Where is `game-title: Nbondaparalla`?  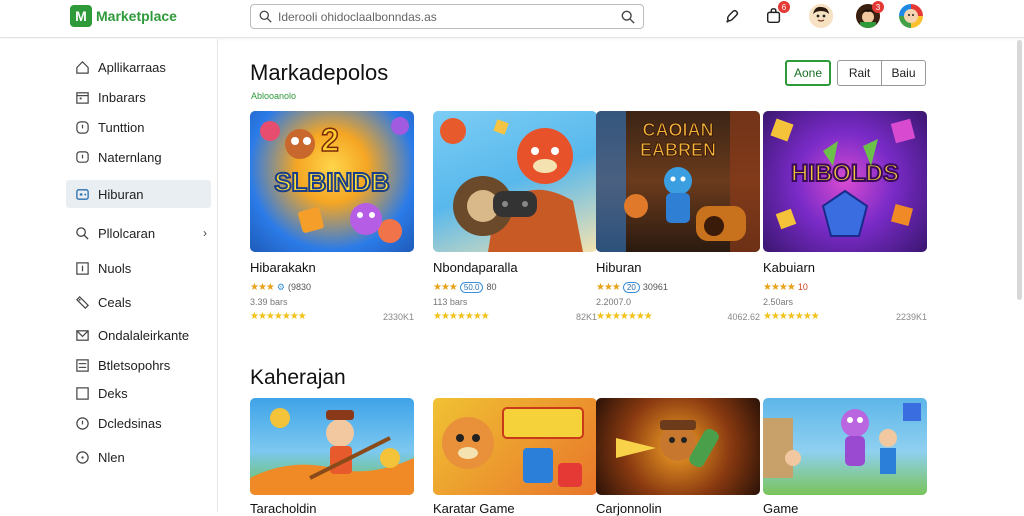 game-title: Nbondaparalla is located at coordinates (515, 267).